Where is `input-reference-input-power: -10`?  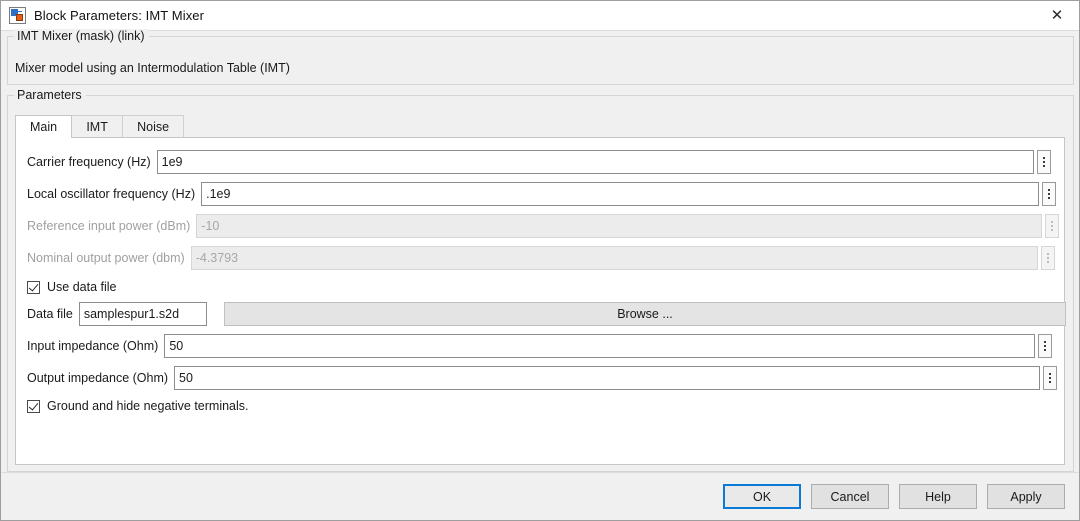 input-reference-input-power: -10 is located at coordinates (619, 226).